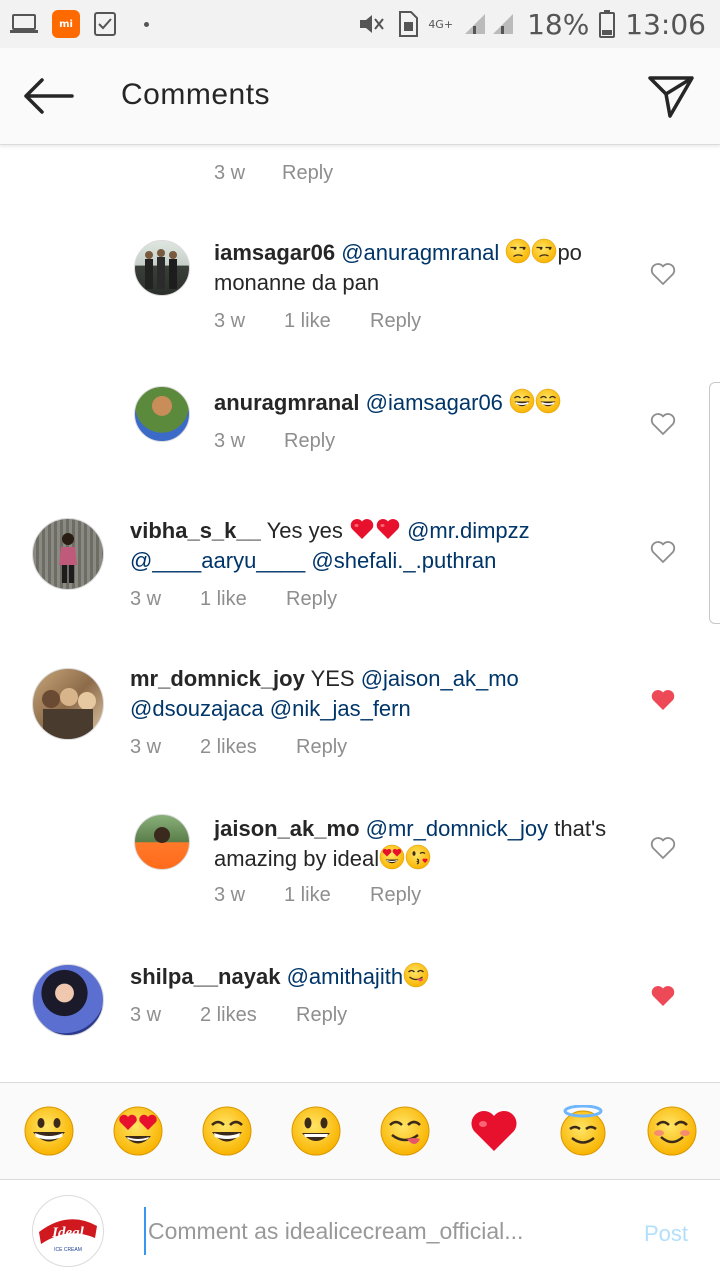 This screenshot has width=720, height=1280. I want to click on my-avatar: Ideal ICE CREAM, so click(68, 1231).